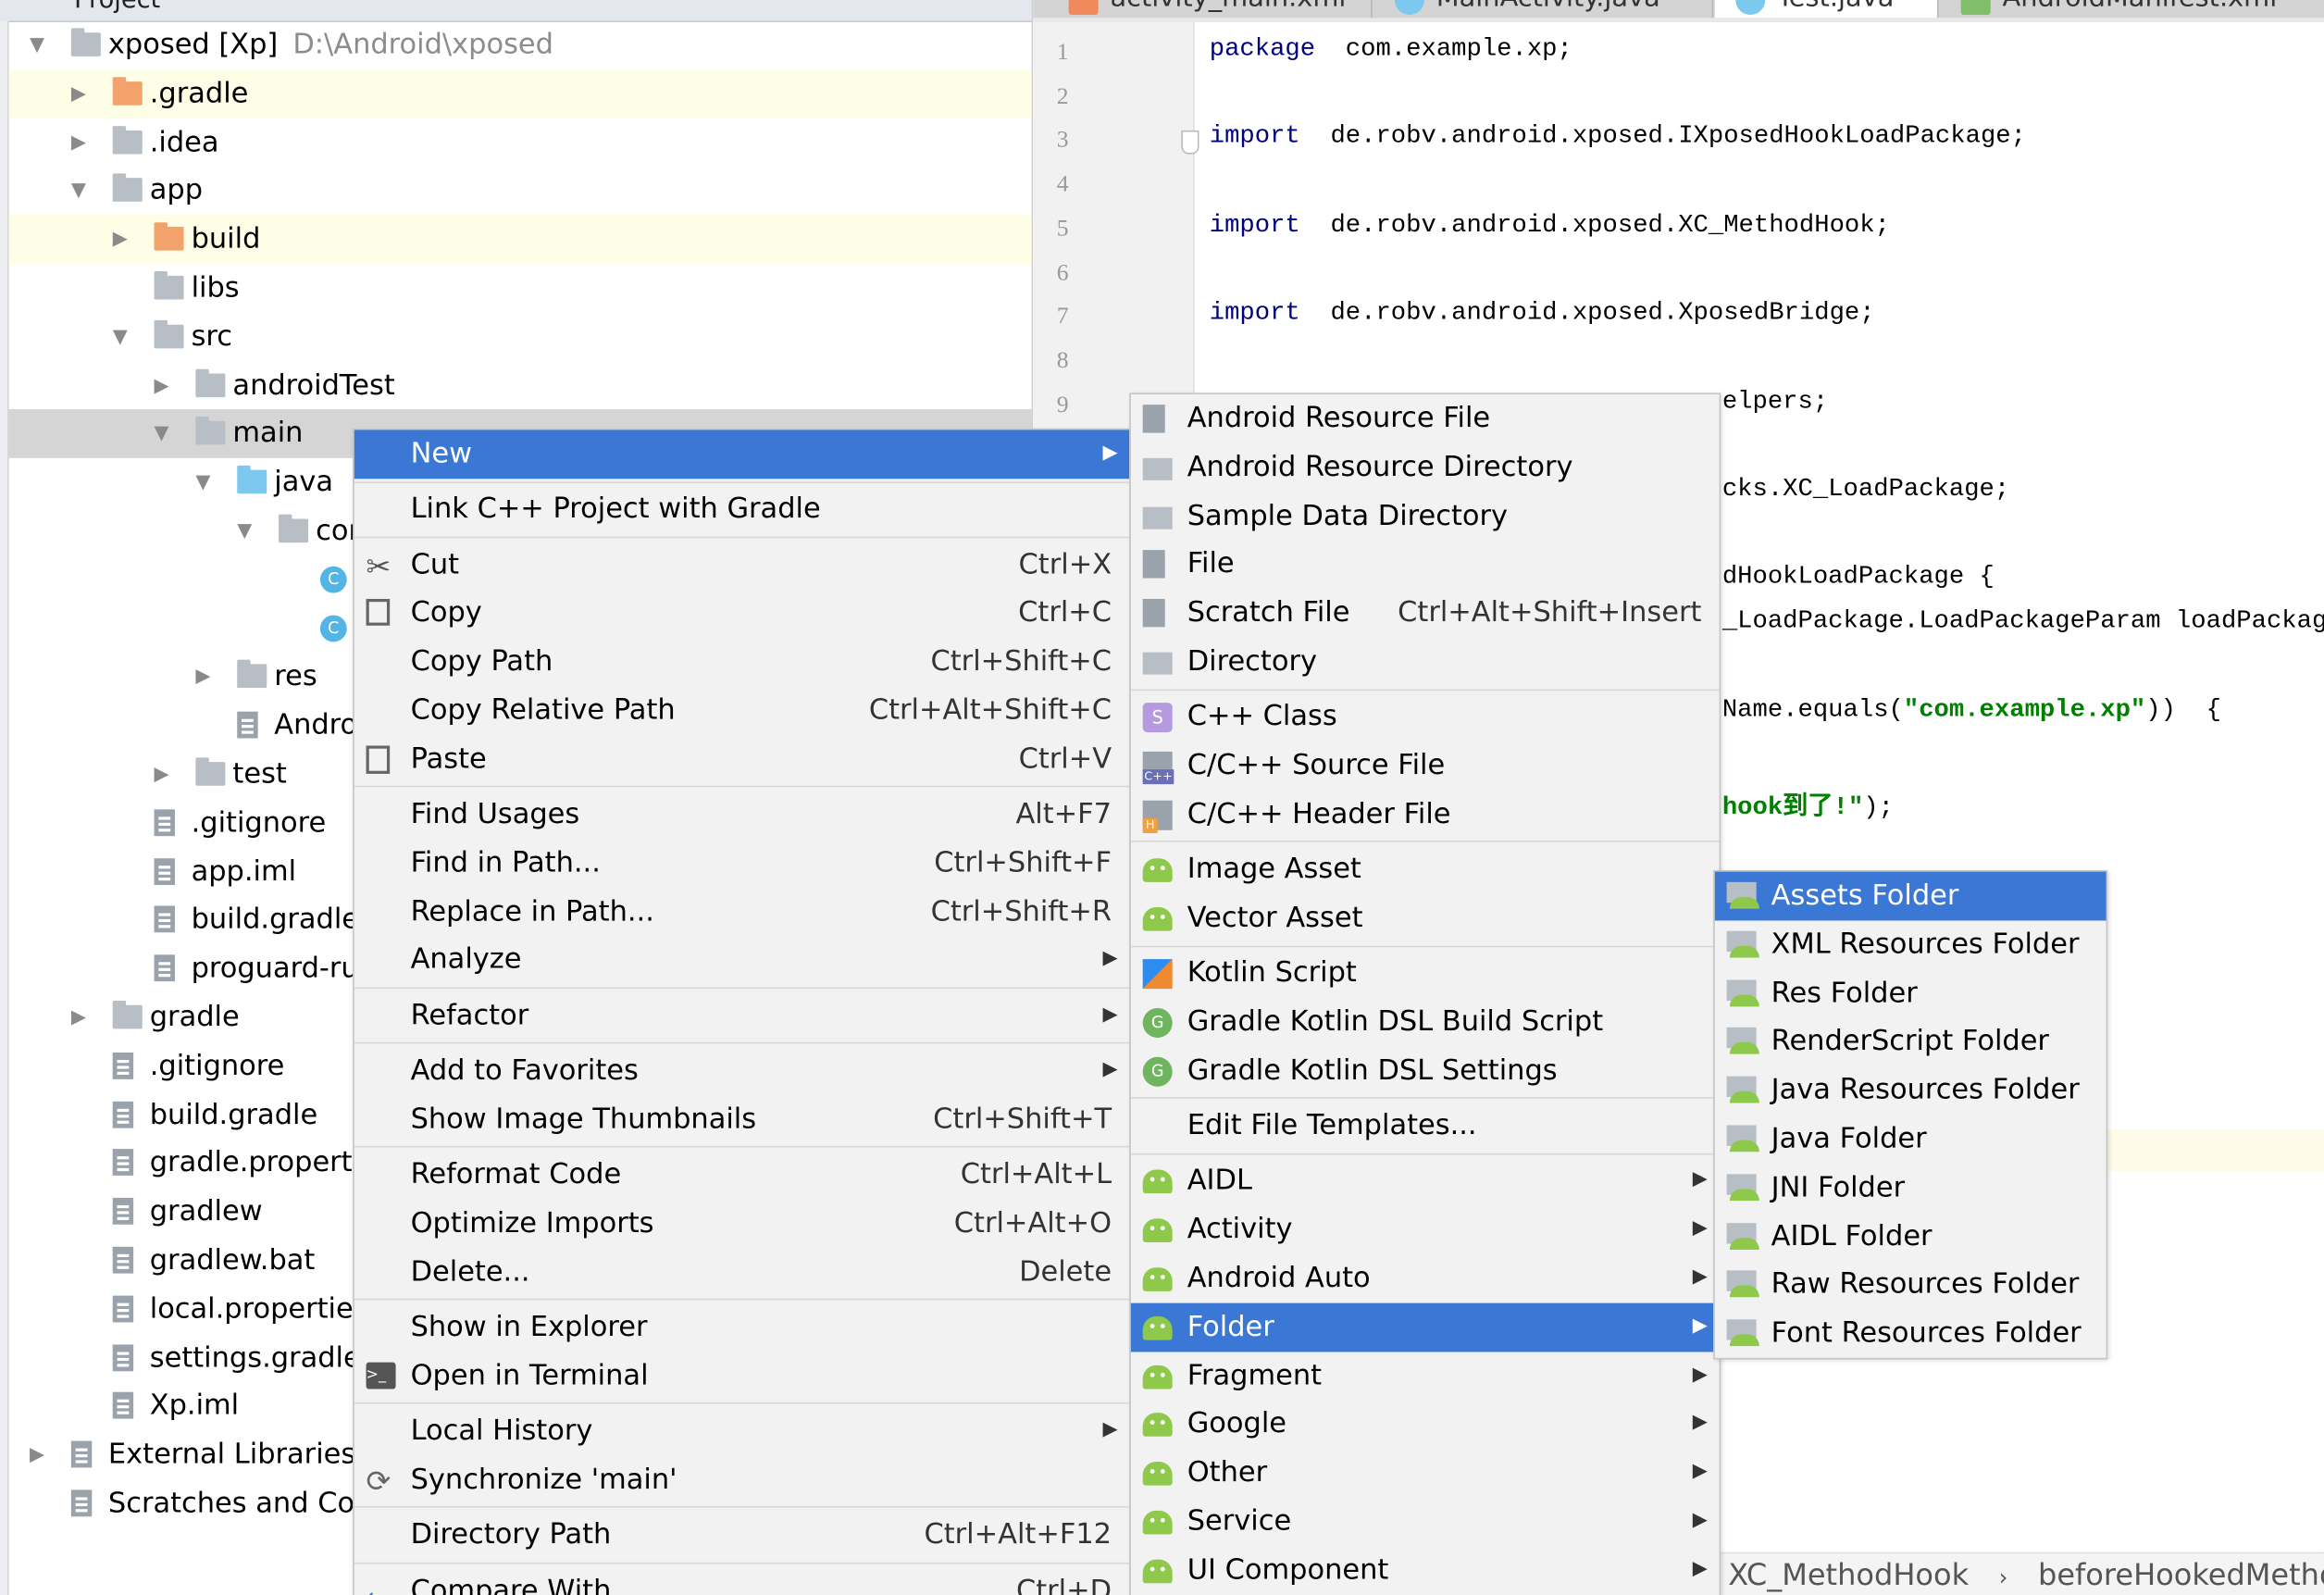  Describe the element at coordinates (1775, 402) in the screenshot. I see `code-line: elpers;` at that location.